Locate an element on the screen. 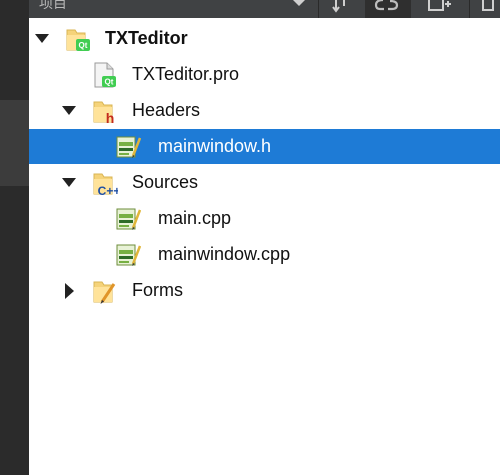  panel-title: 项目 is located at coordinates (53, 5).